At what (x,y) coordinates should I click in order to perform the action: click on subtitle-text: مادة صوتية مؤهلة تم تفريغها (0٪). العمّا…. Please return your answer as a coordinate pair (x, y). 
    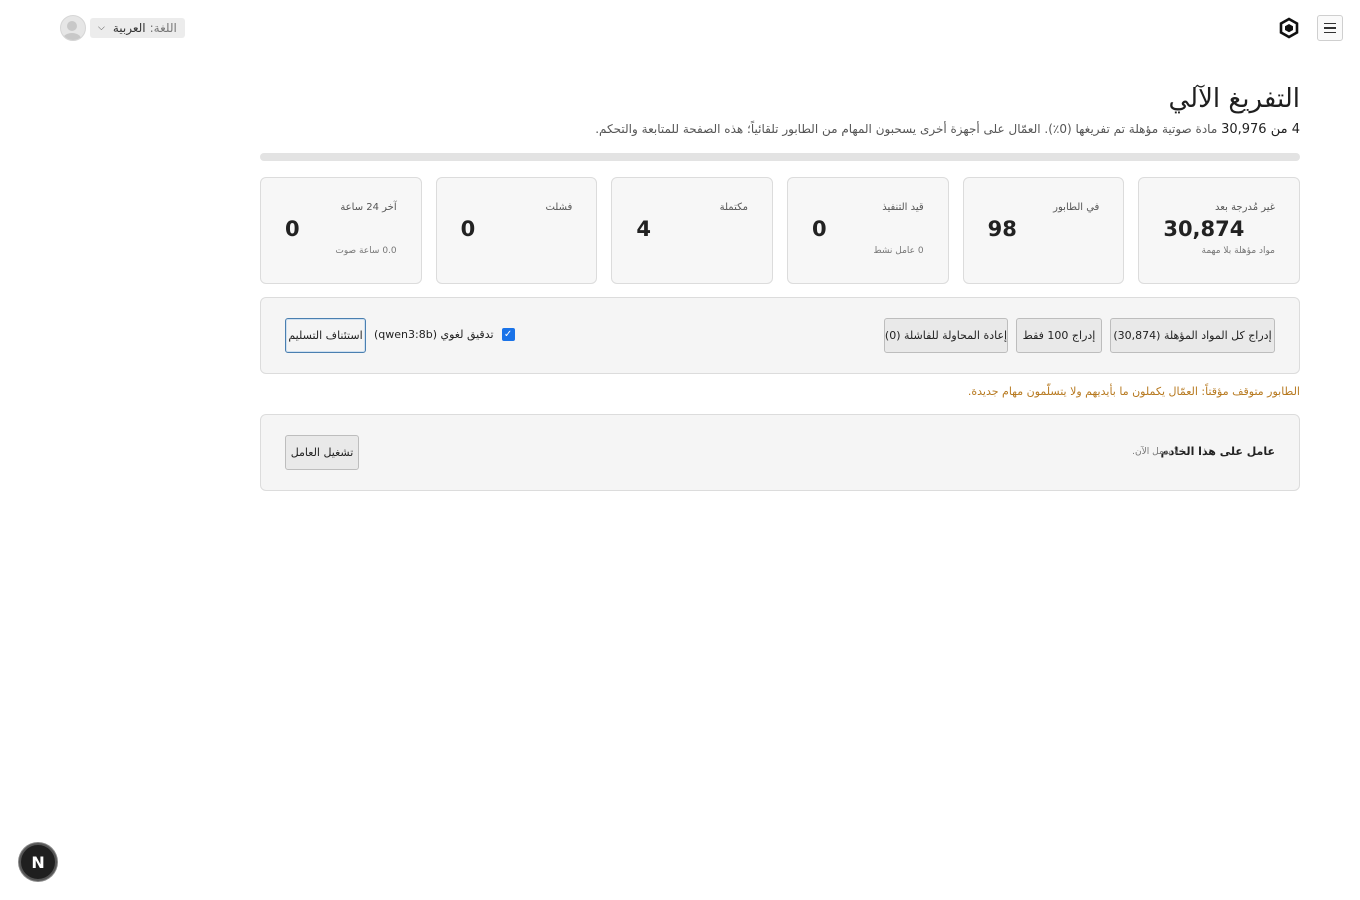
    Looking at the image, I should click on (906, 129).